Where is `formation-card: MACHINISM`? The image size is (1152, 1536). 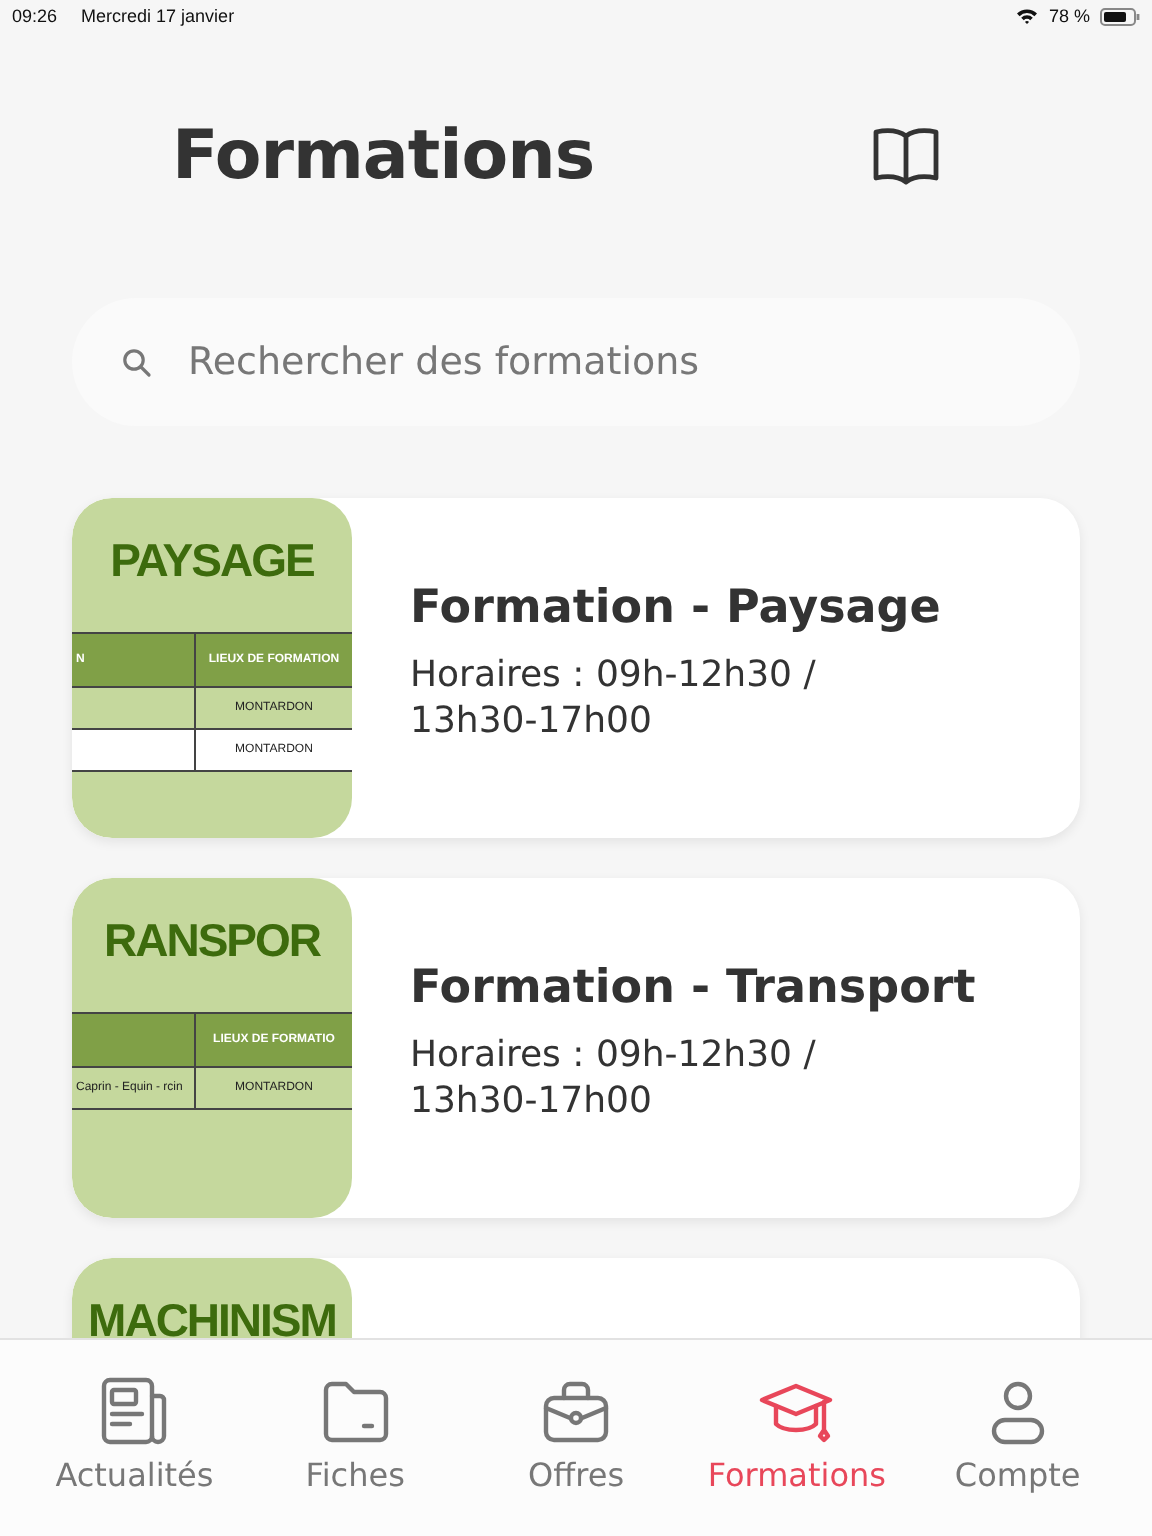 formation-card: MACHINISM is located at coordinates (576, 1298).